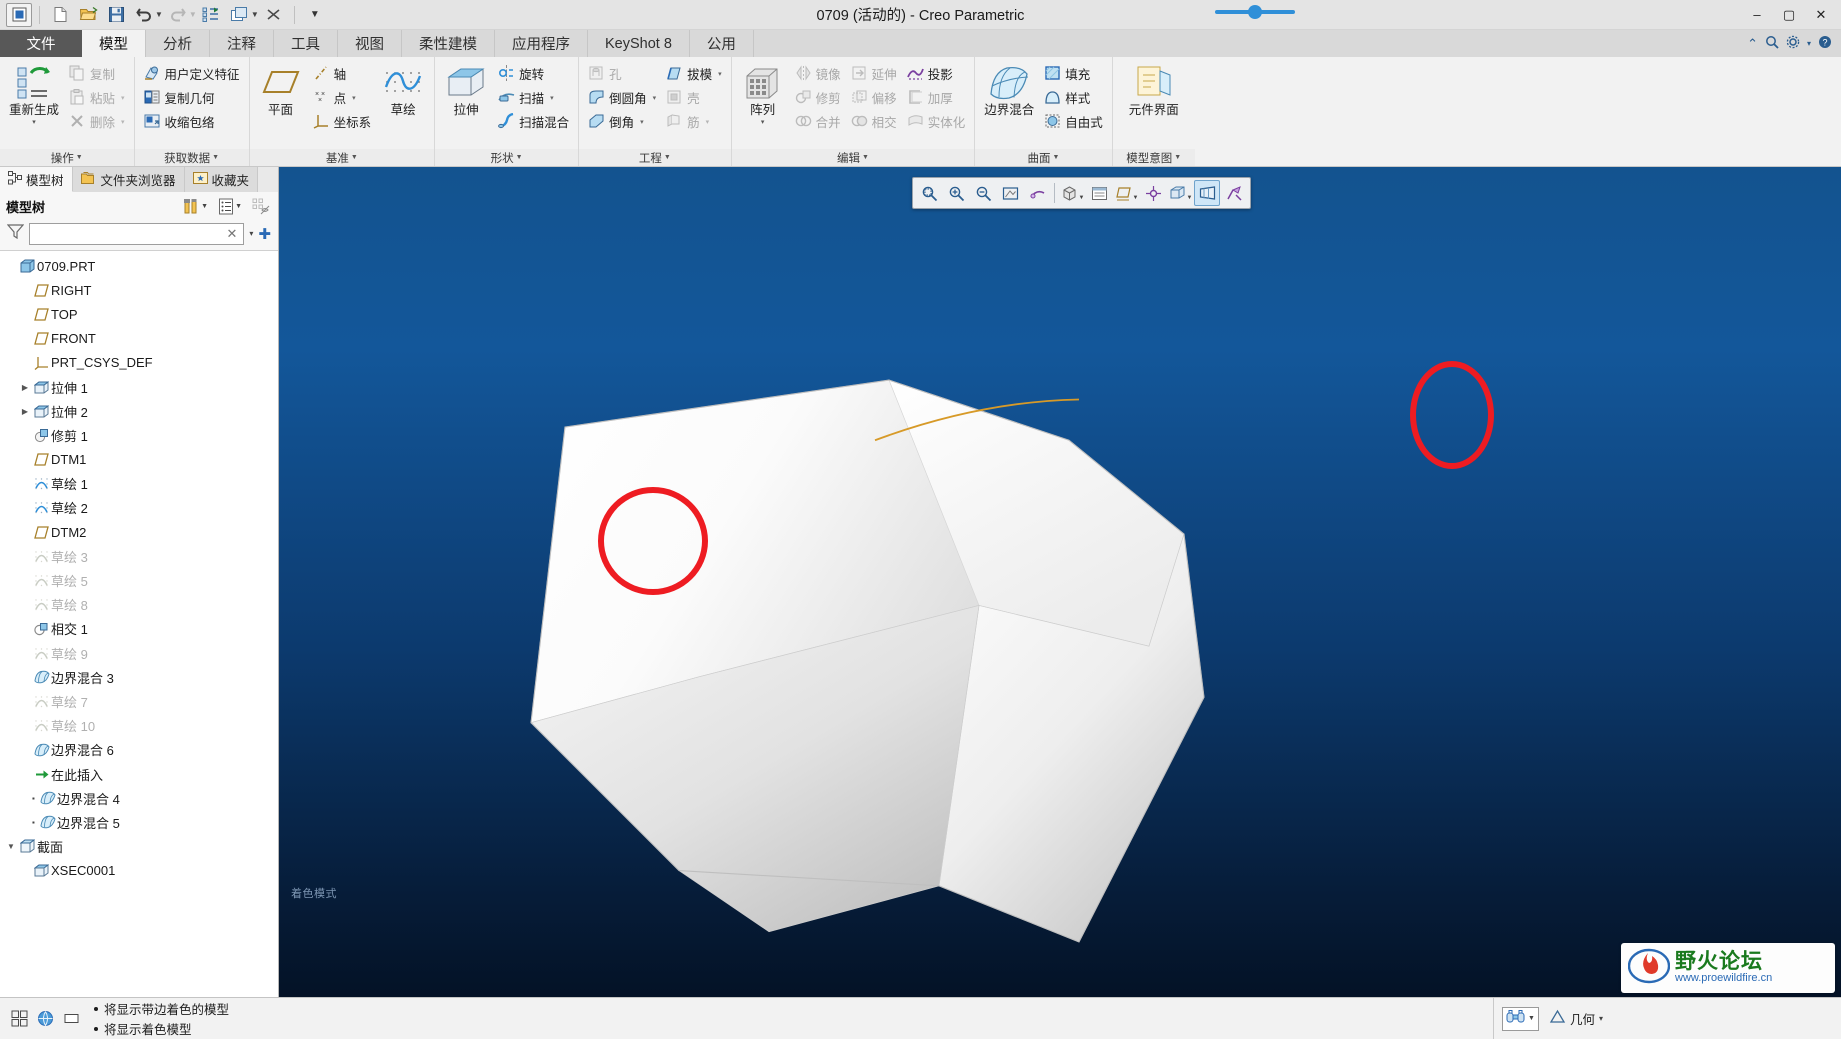  What do you see at coordinates (144, 15) in the screenshot?
I see `undo-icon` at bounding box center [144, 15].